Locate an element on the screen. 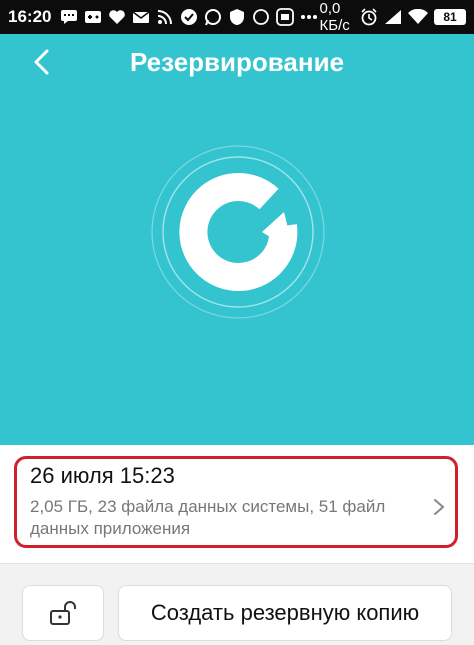  notification-icons is located at coordinates (189, 17).